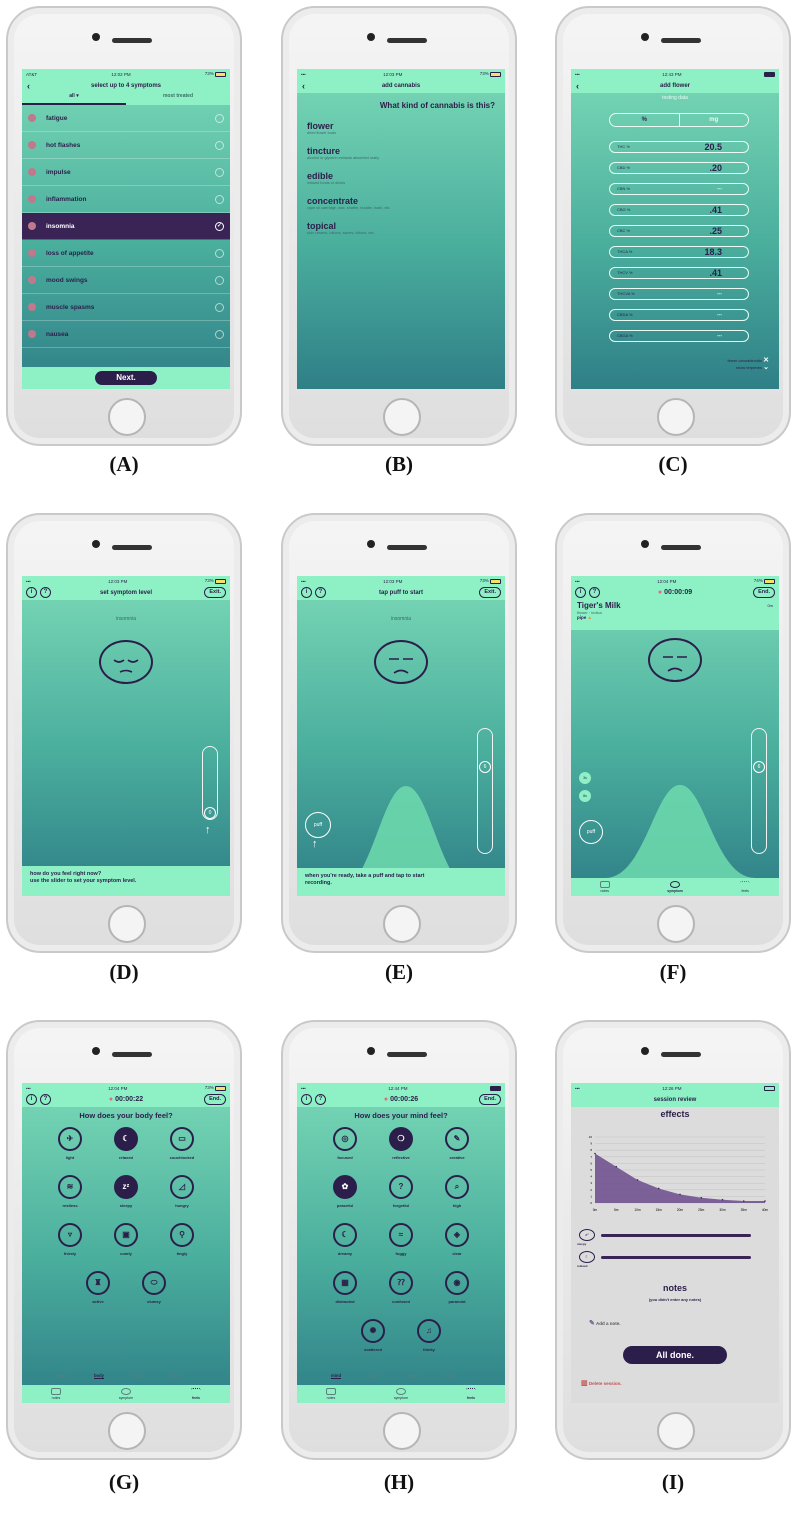  What do you see at coordinates (429, 1335) in the screenshot?
I see `effect-option: ♫ thinky` at bounding box center [429, 1335].